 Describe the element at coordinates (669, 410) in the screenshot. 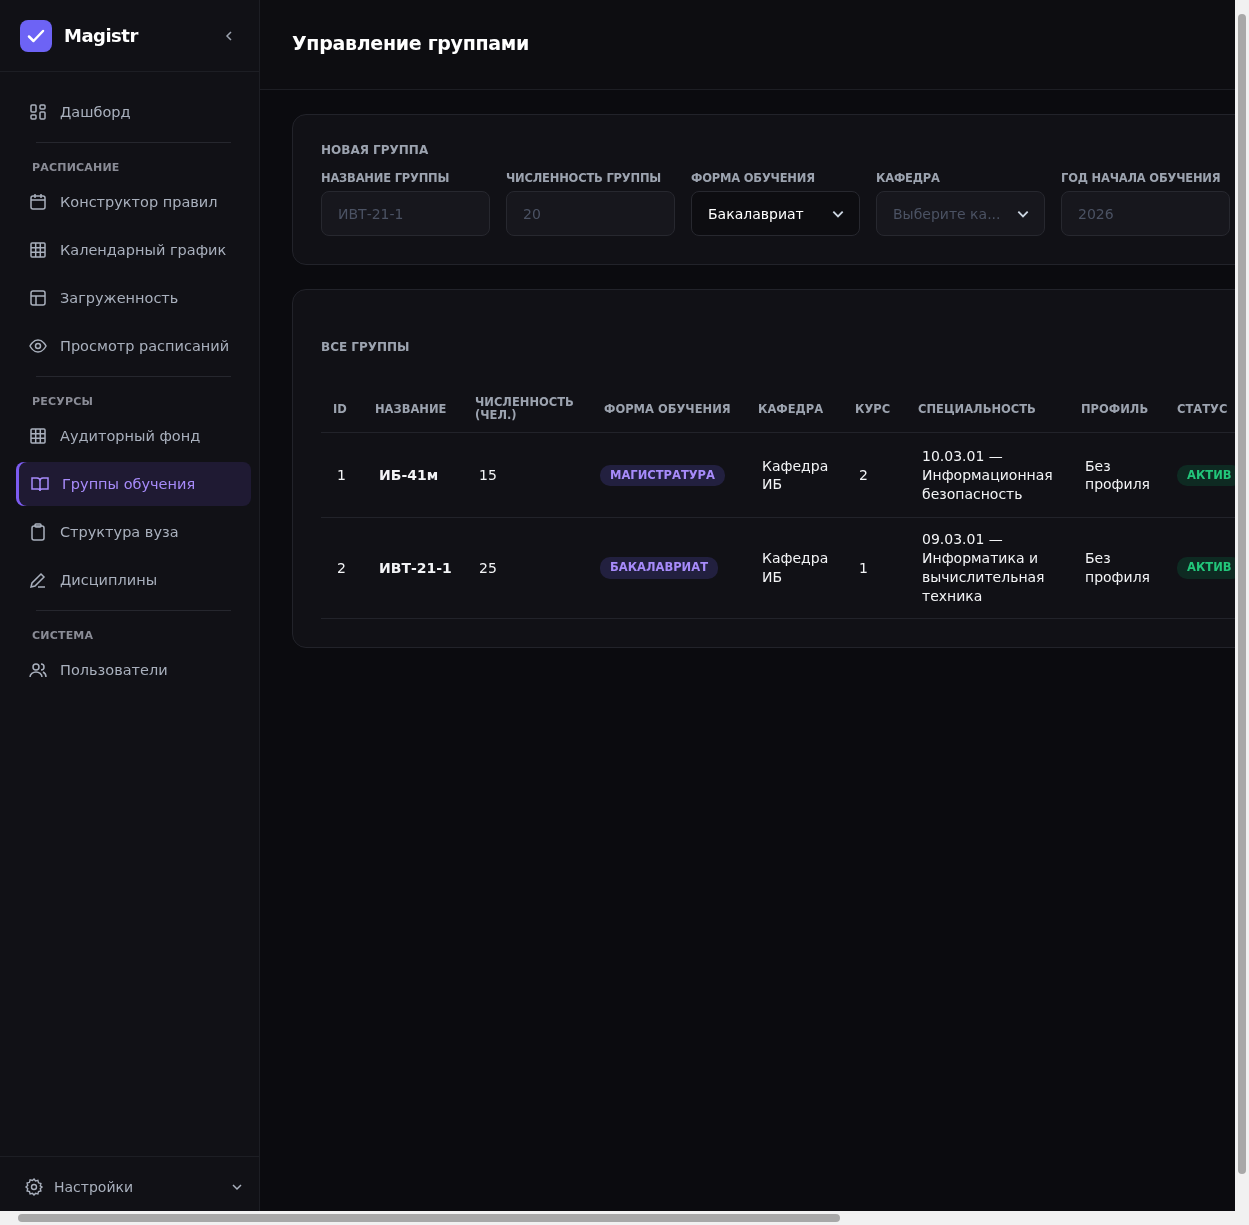

I see `column-header: ФОРМА ОБУЧЕНИЯ` at that location.